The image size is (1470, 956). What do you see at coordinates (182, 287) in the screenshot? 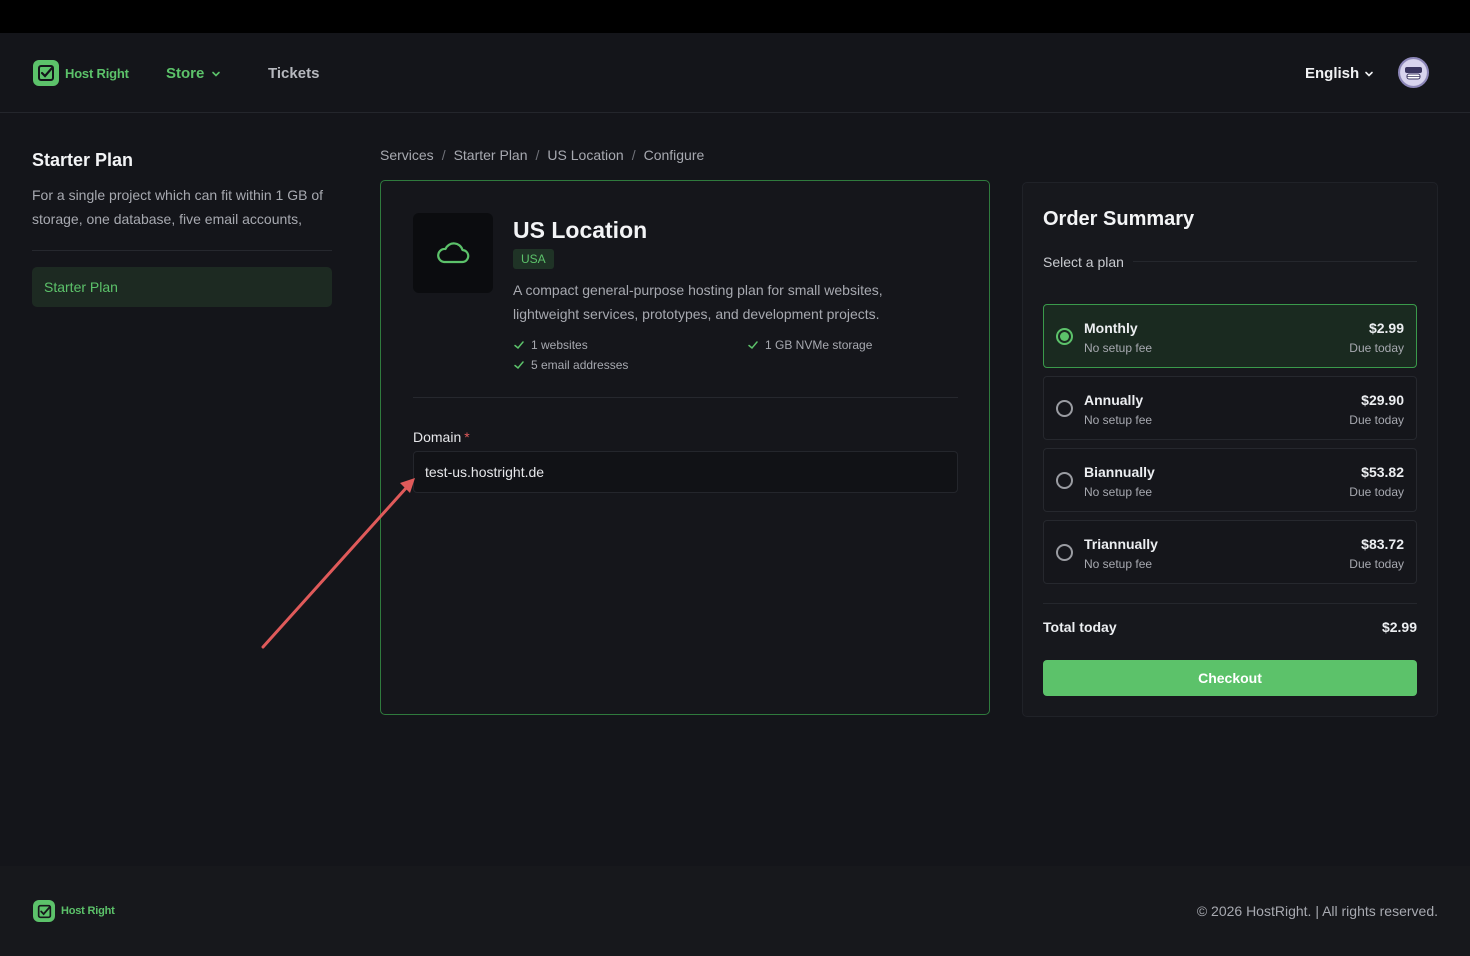
I see `sidebar-item-starter-plan: Starter Plan` at bounding box center [182, 287].